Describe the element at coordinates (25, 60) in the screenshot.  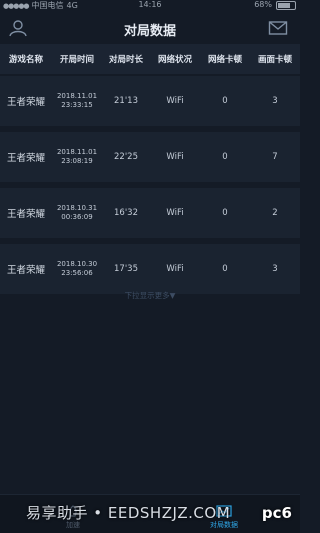
I see `header-game-name: 游戏名称` at that location.